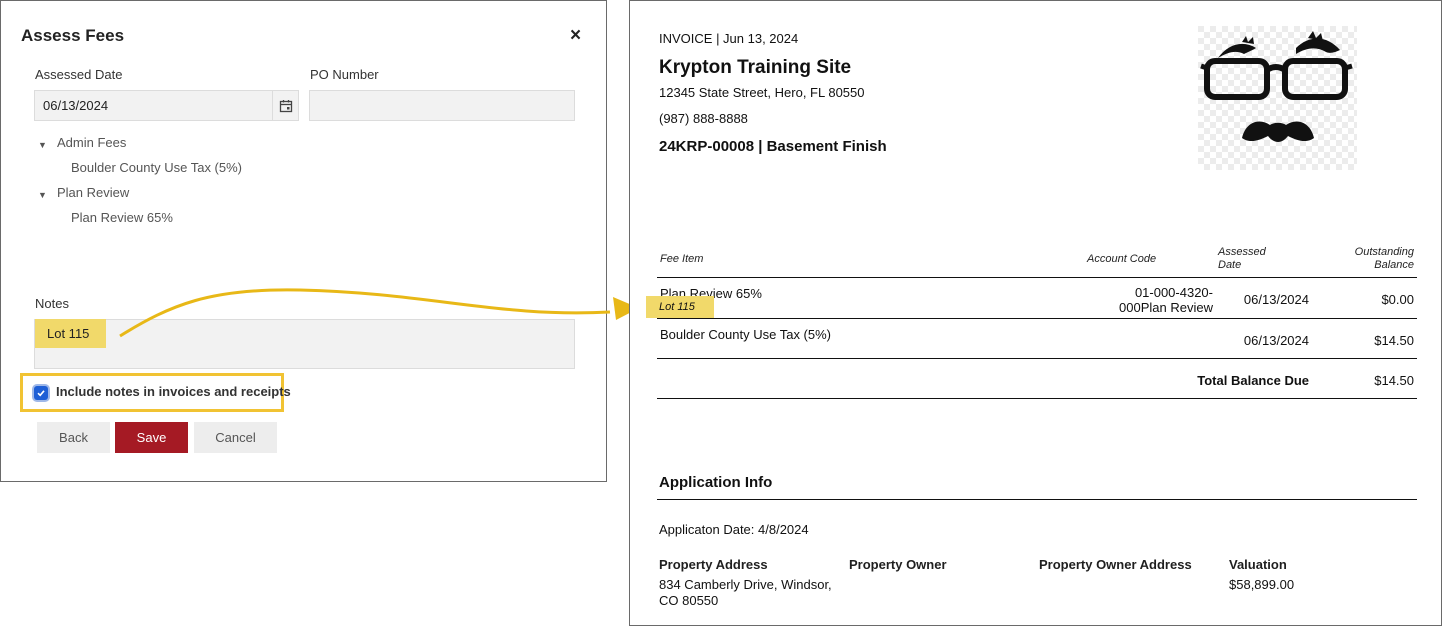  What do you see at coordinates (304, 344) in the screenshot?
I see `notes-textarea` at bounding box center [304, 344].